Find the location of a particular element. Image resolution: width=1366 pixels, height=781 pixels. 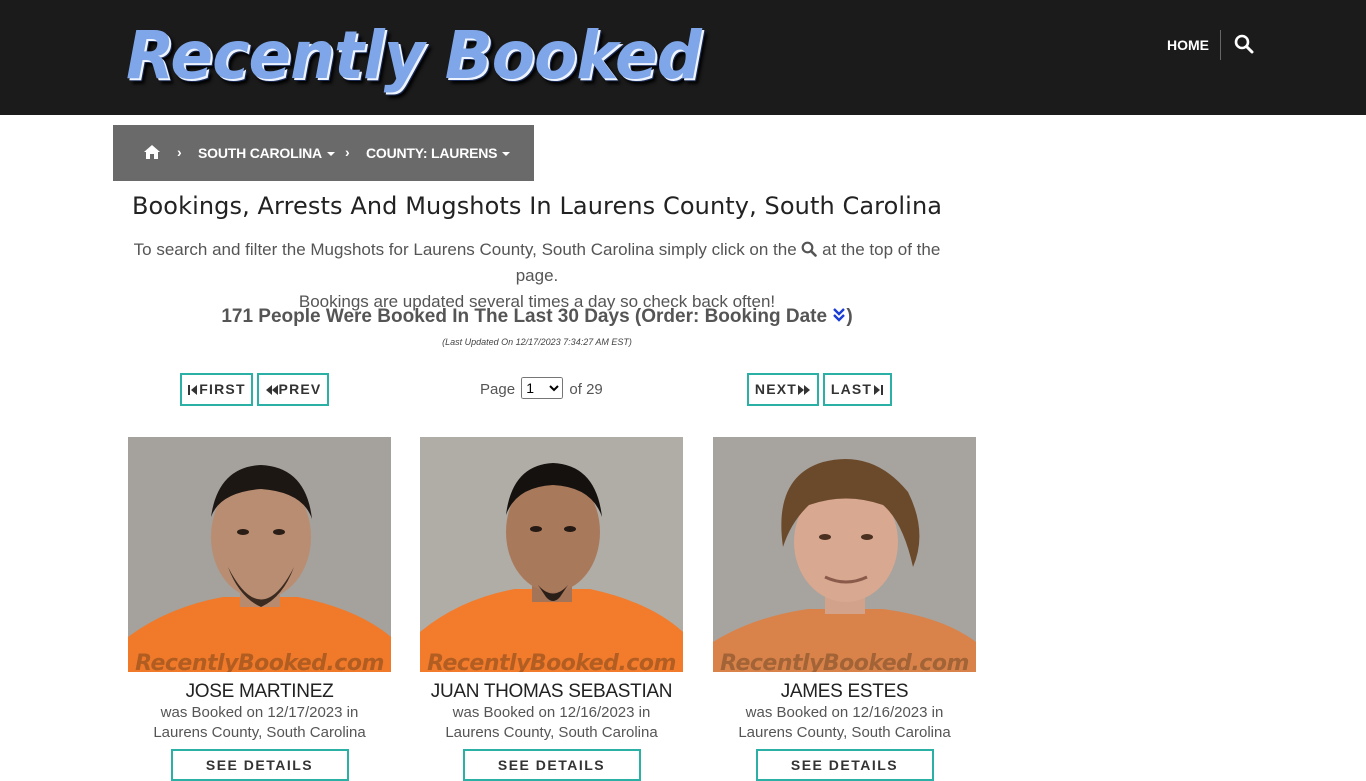

site-logo: Recently Booked is located at coordinates (414, 56).